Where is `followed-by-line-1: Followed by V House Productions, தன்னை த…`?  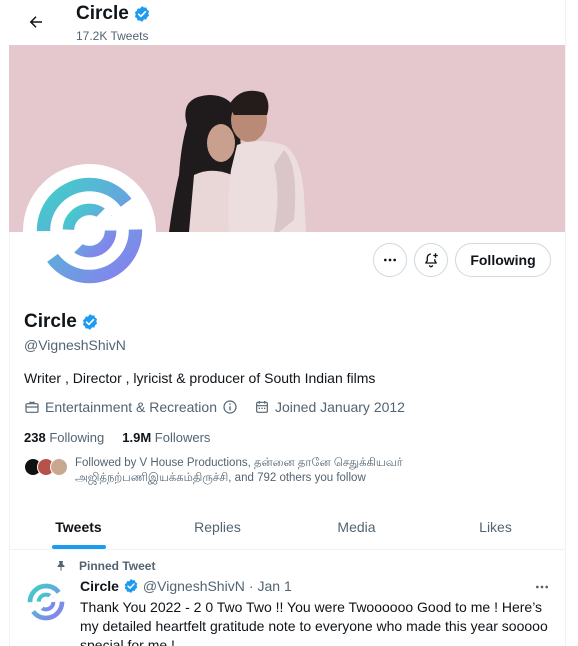
followed-by-line-1: Followed by V House Productions, தன்னை த… is located at coordinates (239, 463).